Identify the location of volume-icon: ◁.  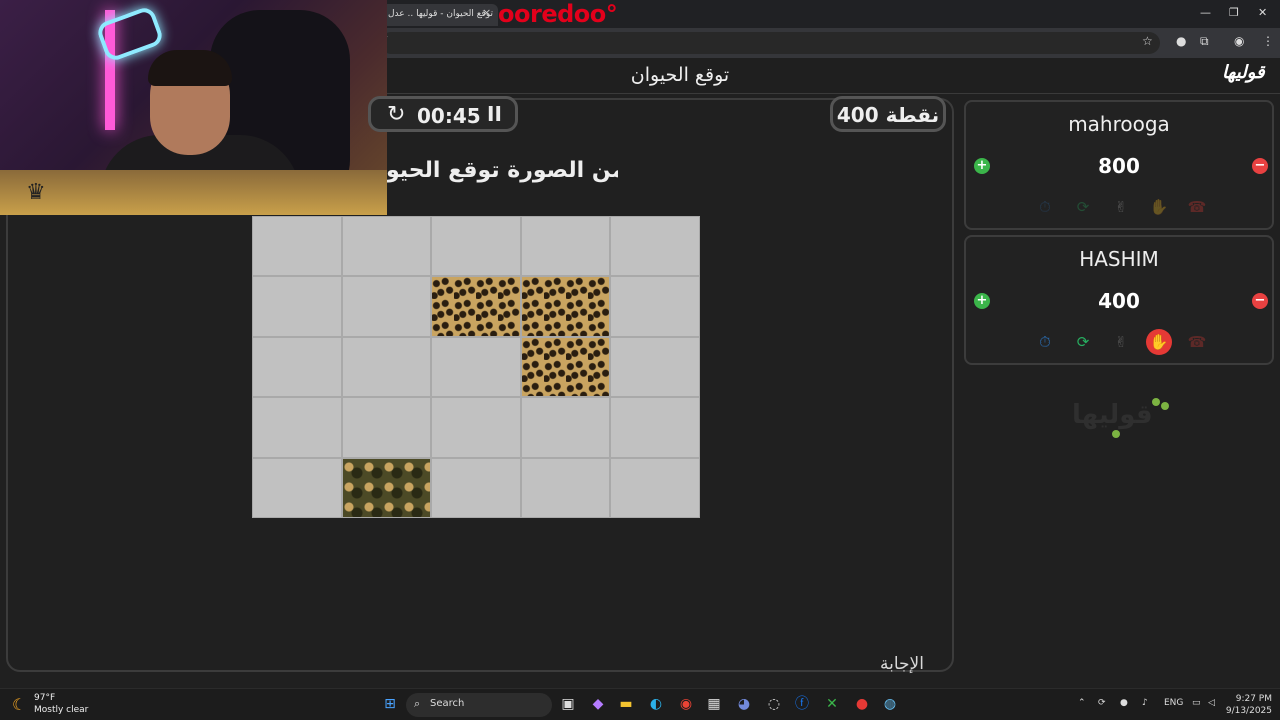
(1211, 703).